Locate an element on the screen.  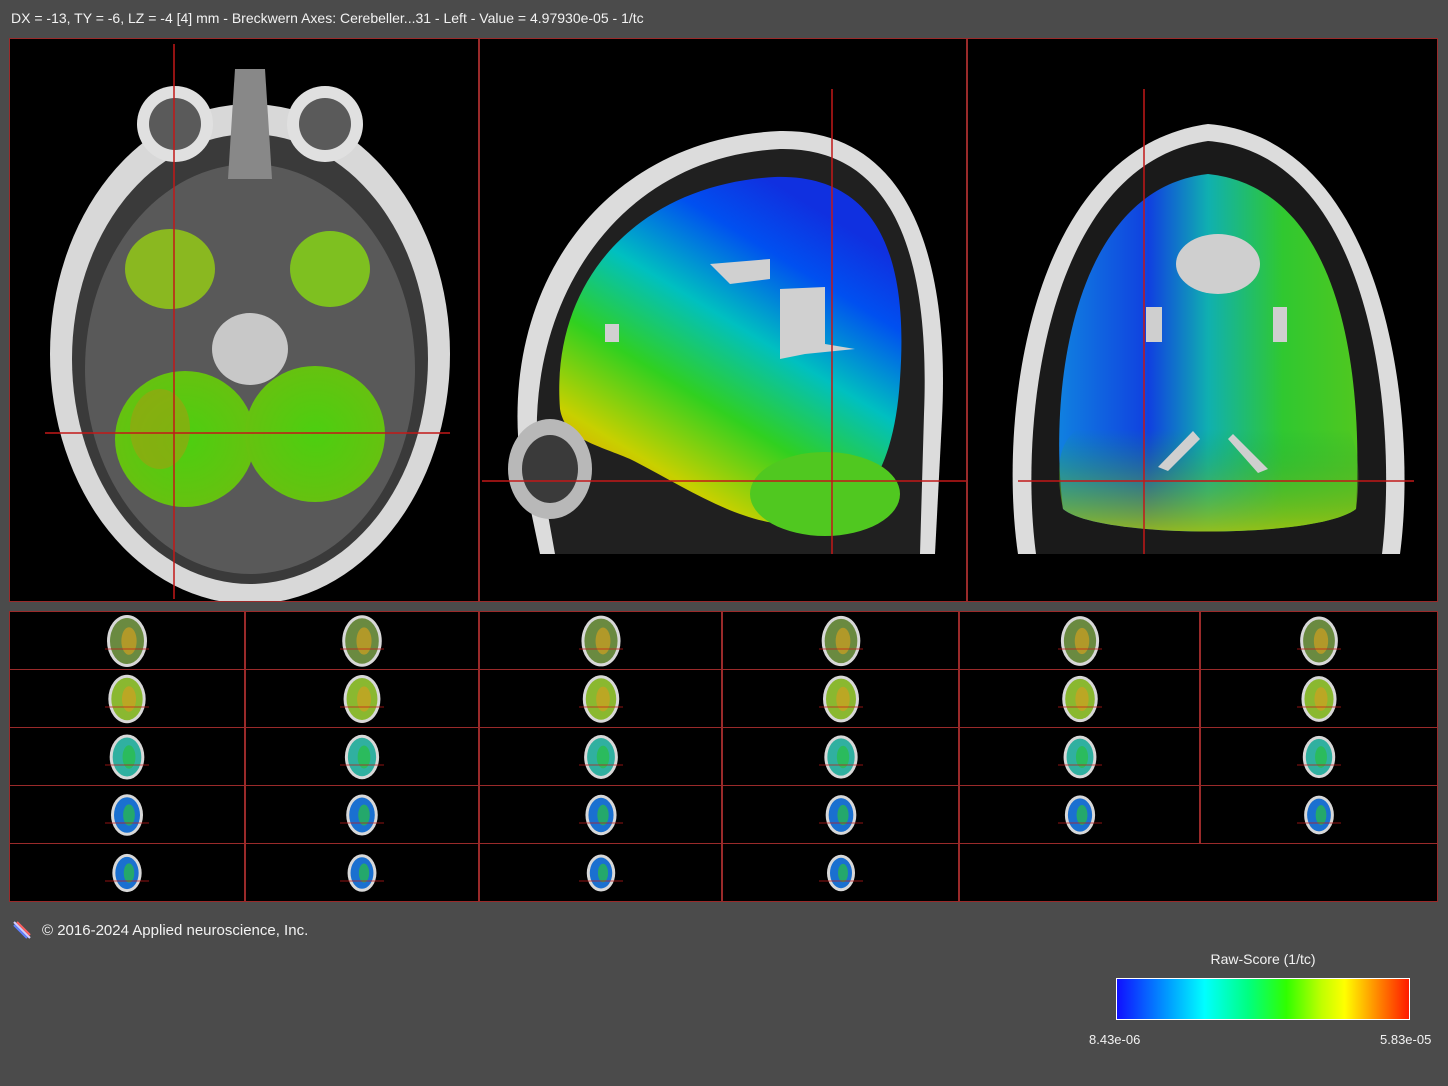
applied-neuroscience-logo-icon is located at coordinates (22, 930).